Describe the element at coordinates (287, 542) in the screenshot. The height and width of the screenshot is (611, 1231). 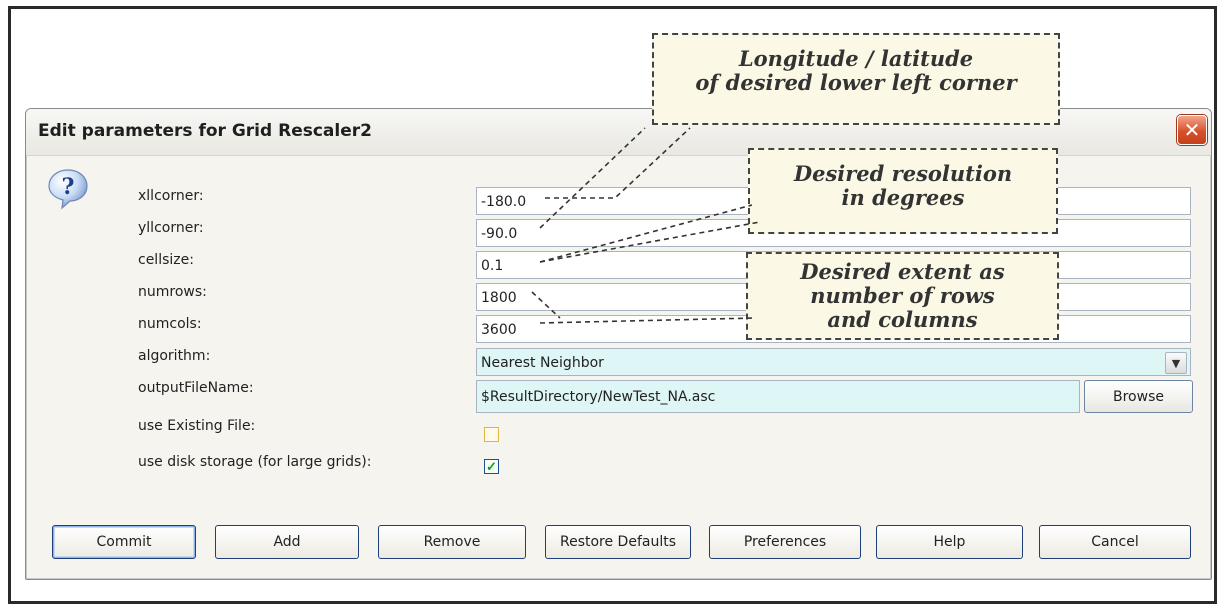
I see `add-button: Add` at that location.